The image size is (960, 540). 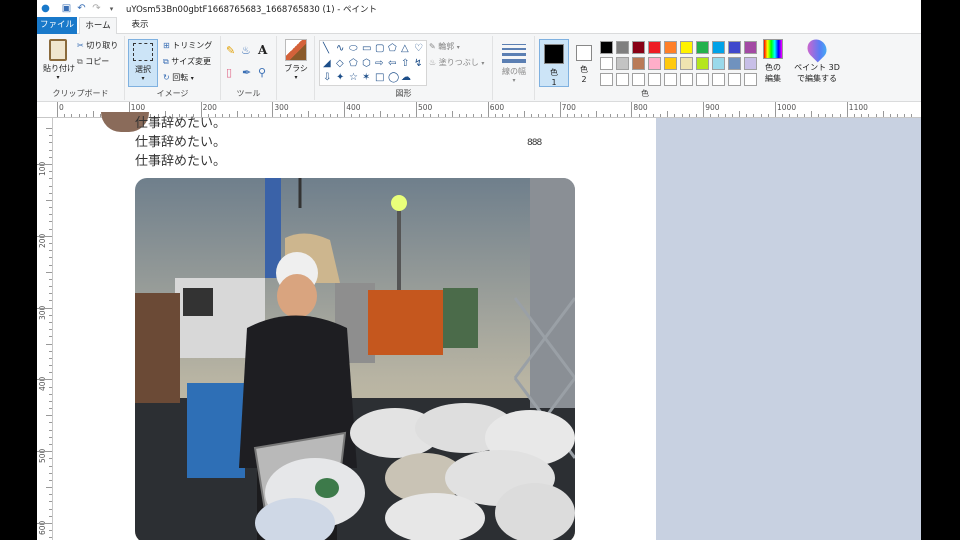 I want to click on customize-toolbar-icon: ▾, so click(x=111, y=8).